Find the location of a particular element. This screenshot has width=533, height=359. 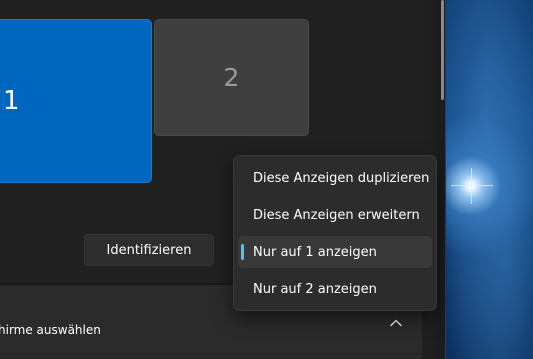

menu-item-label: Nur auf 2 anzeigen is located at coordinates (315, 289).